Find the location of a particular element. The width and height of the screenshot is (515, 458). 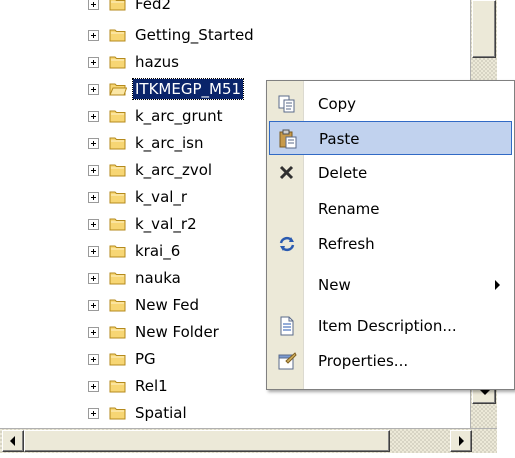

scroll-right-button is located at coordinates (461, 441).